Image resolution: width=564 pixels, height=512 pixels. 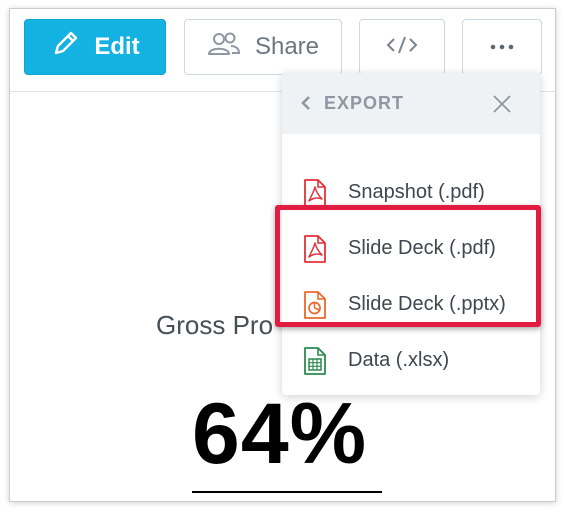 What do you see at coordinates (364, 103) in the screenshot?
I see `export-menu-title: EXPORT` at bounding box center [364, 103].